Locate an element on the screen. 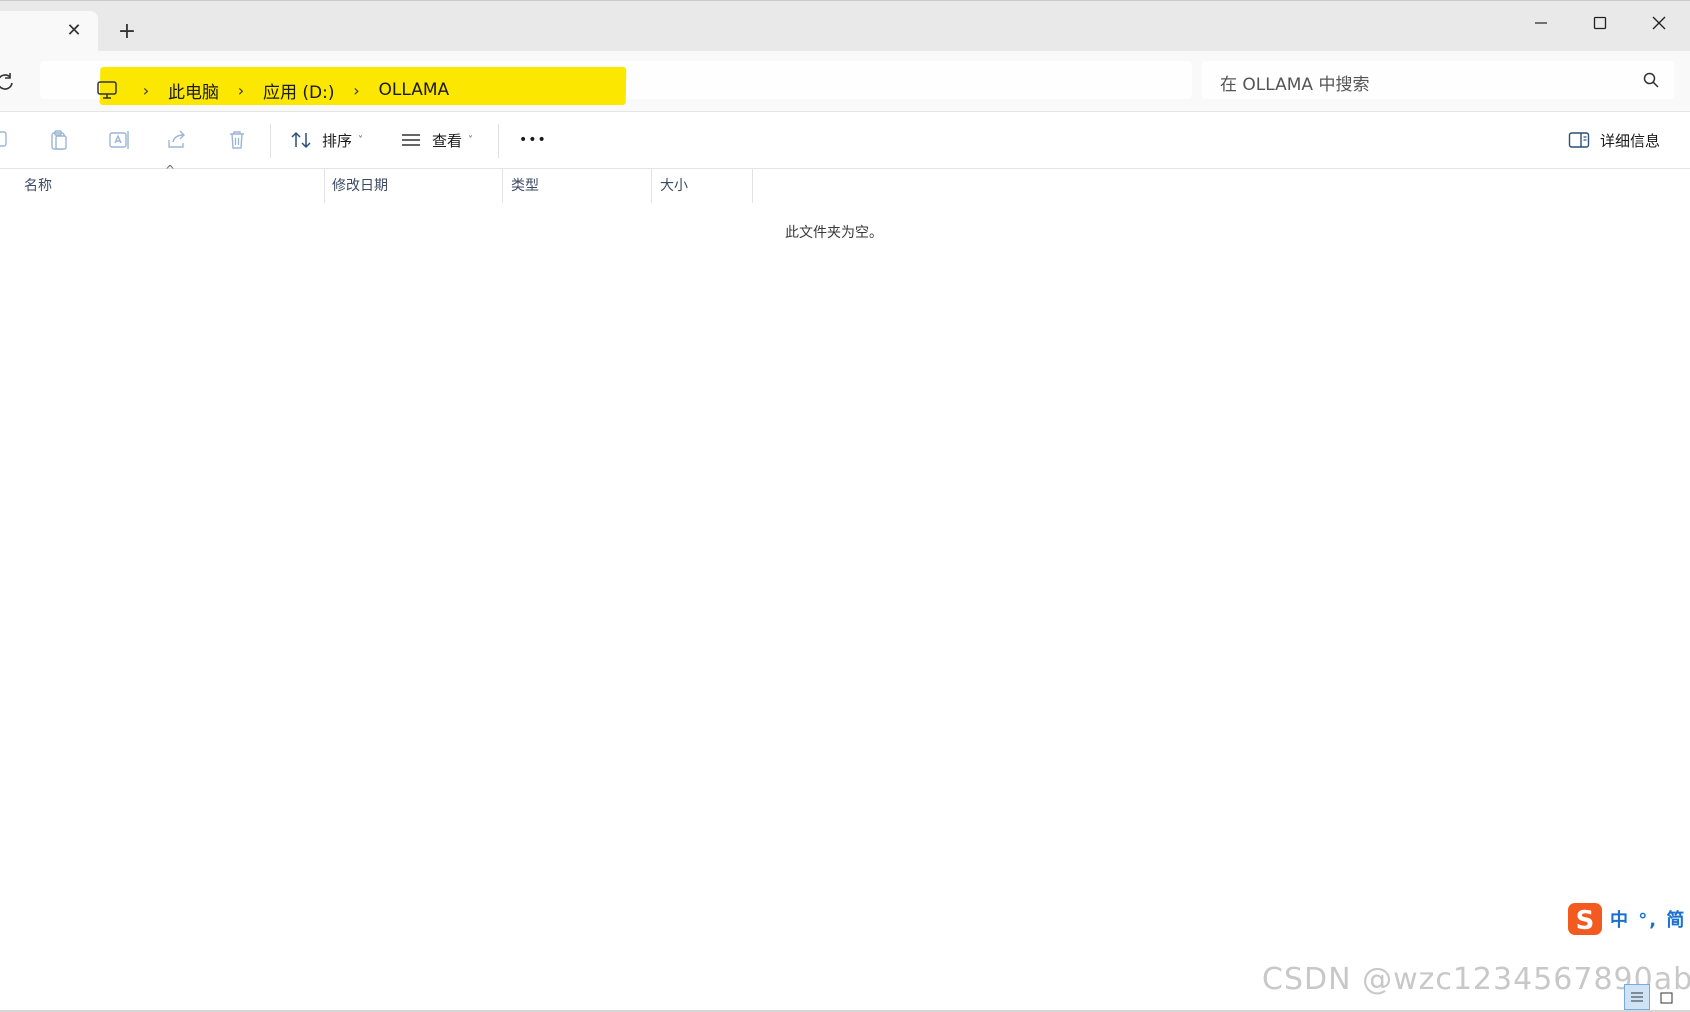 Image resolution: width=1690 pixels, height=1012 pixels. close-icon is located at coordinates (1659, 23).